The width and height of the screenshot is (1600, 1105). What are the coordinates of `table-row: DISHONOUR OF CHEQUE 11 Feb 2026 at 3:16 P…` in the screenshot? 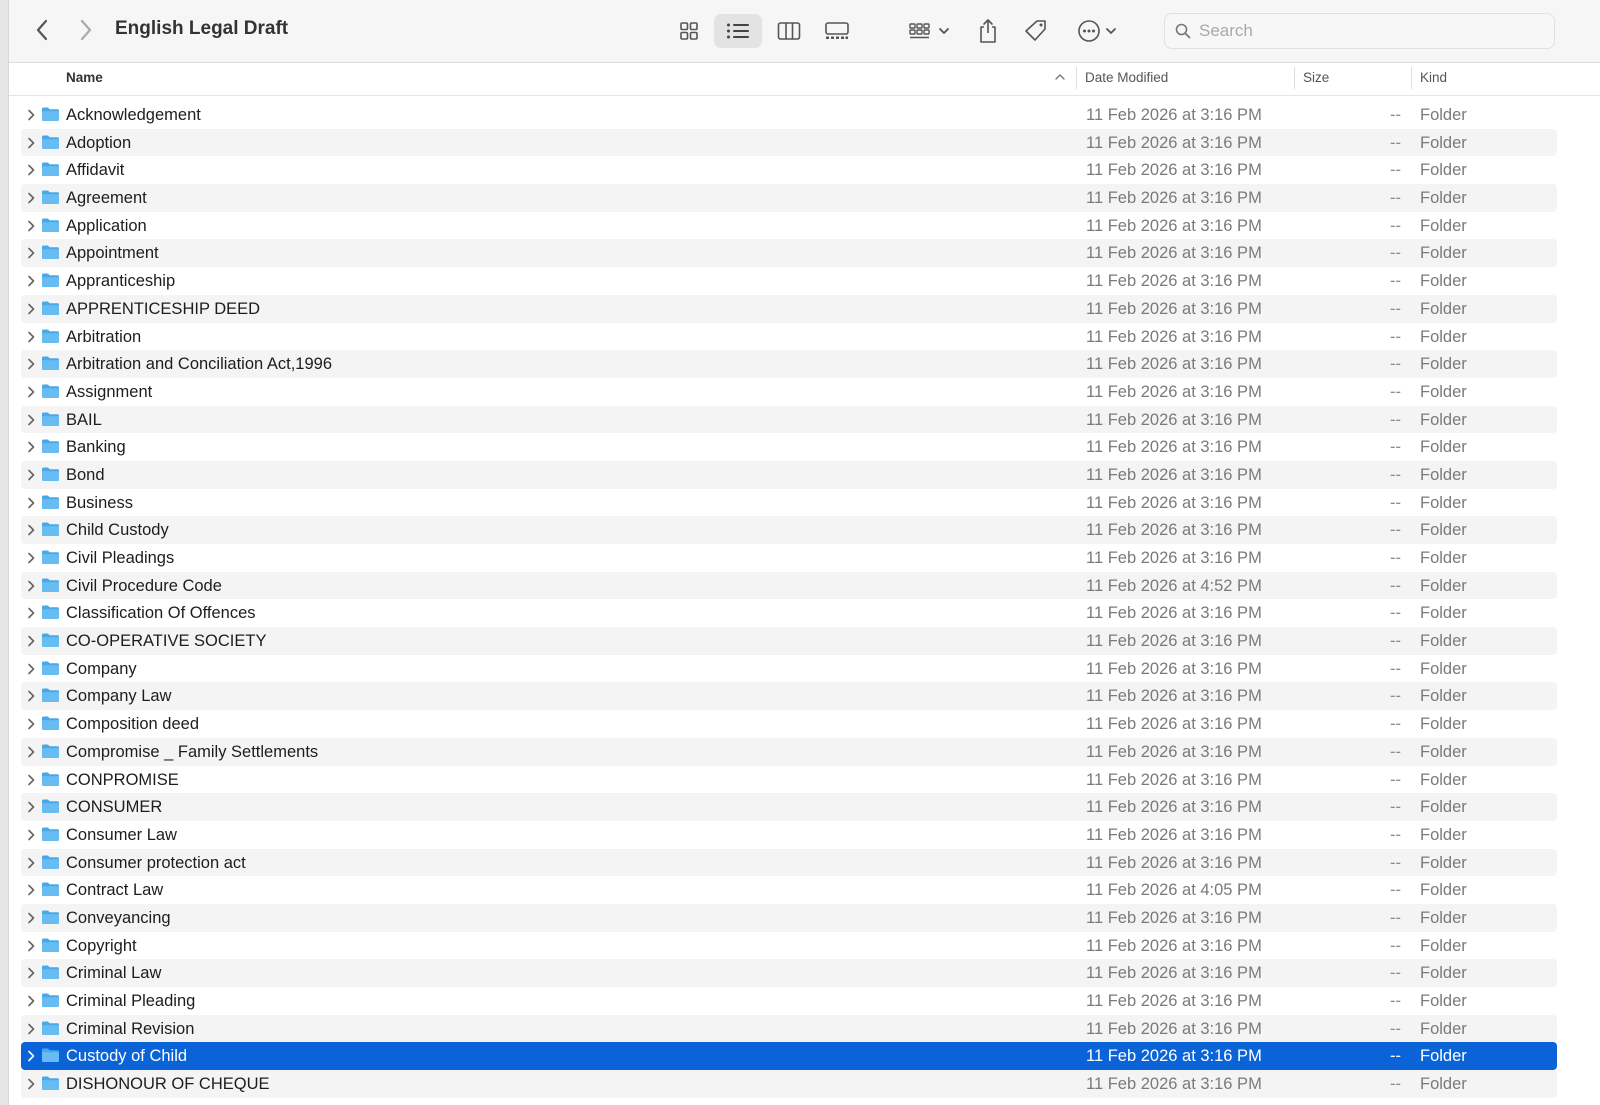 It's located at (789, 1084).